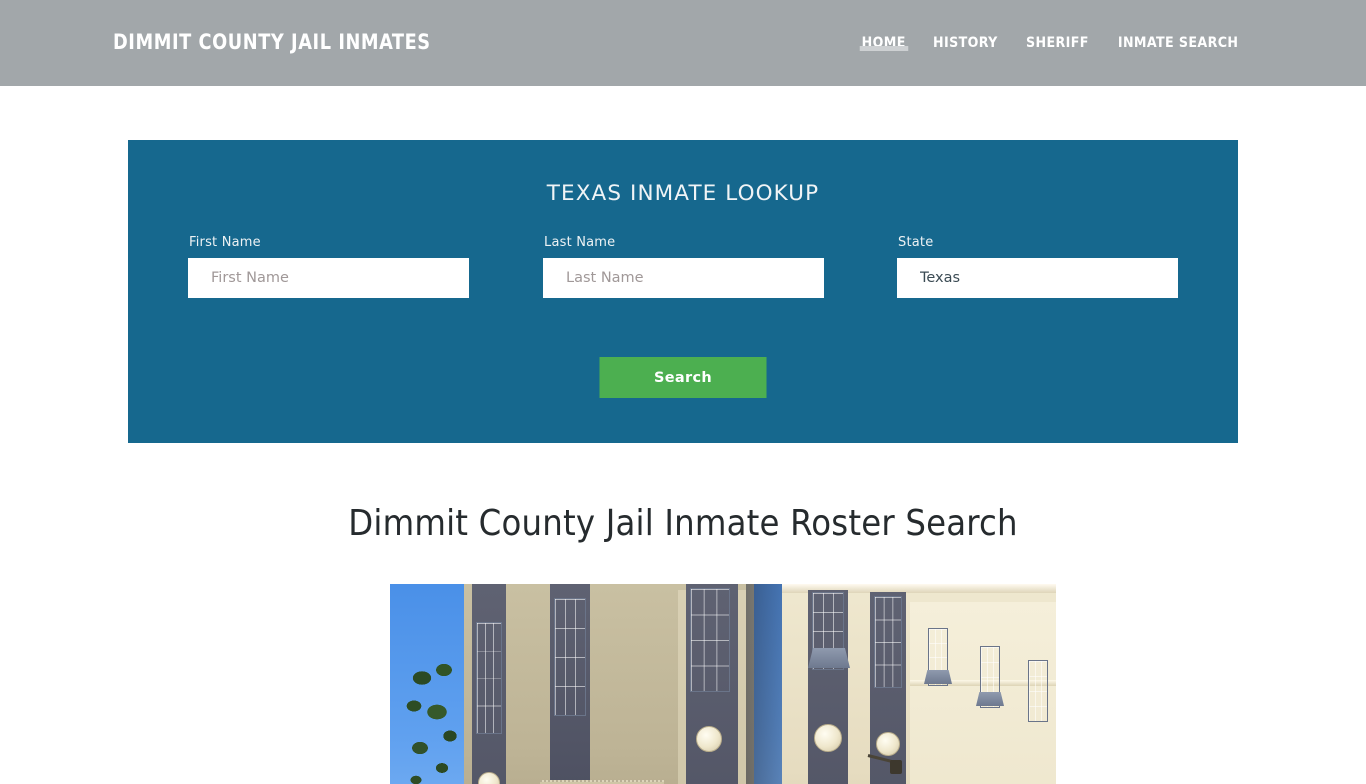 The height and width of the screenshot is (784, 1366). Describe the element at coordinates (1057, 25) in the screenshot. I see `nav-item-sheriff: SHERIFF` at that location.